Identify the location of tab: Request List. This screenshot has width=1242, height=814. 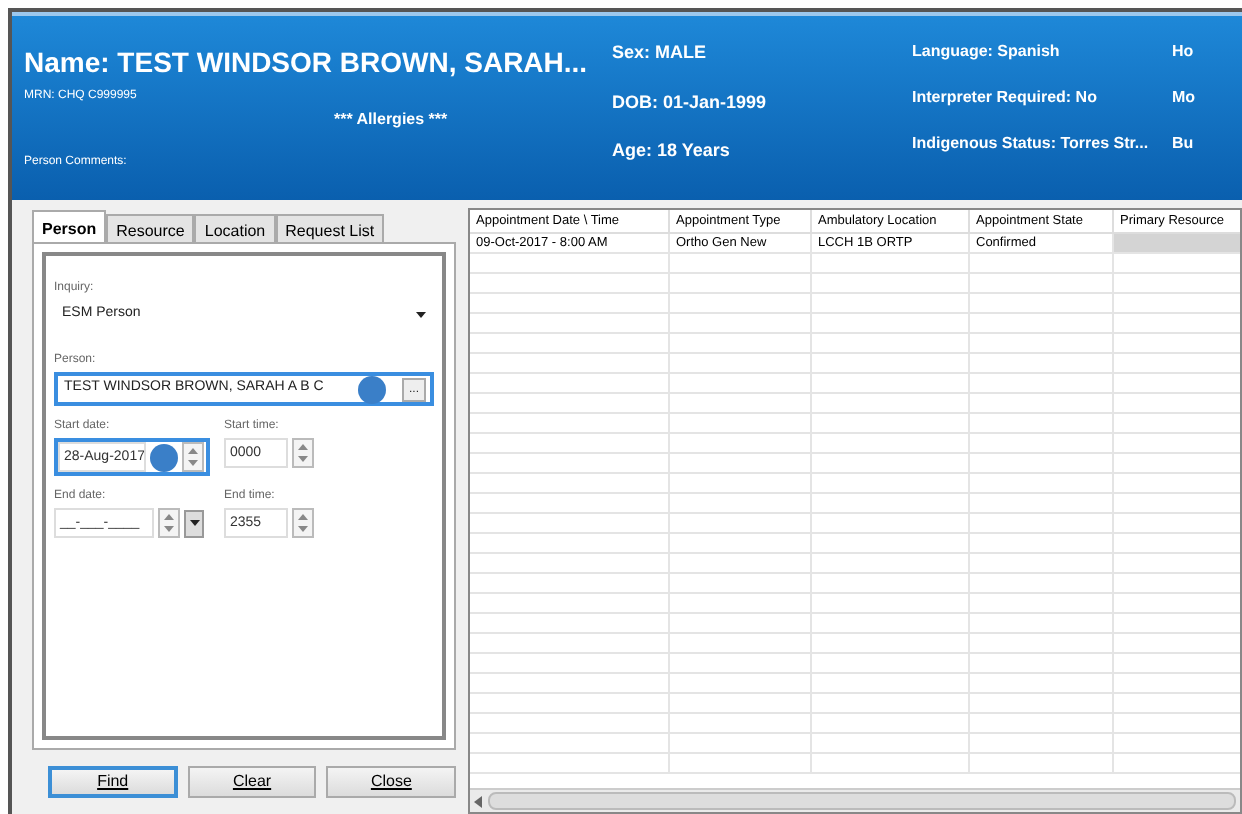
(330, 228).